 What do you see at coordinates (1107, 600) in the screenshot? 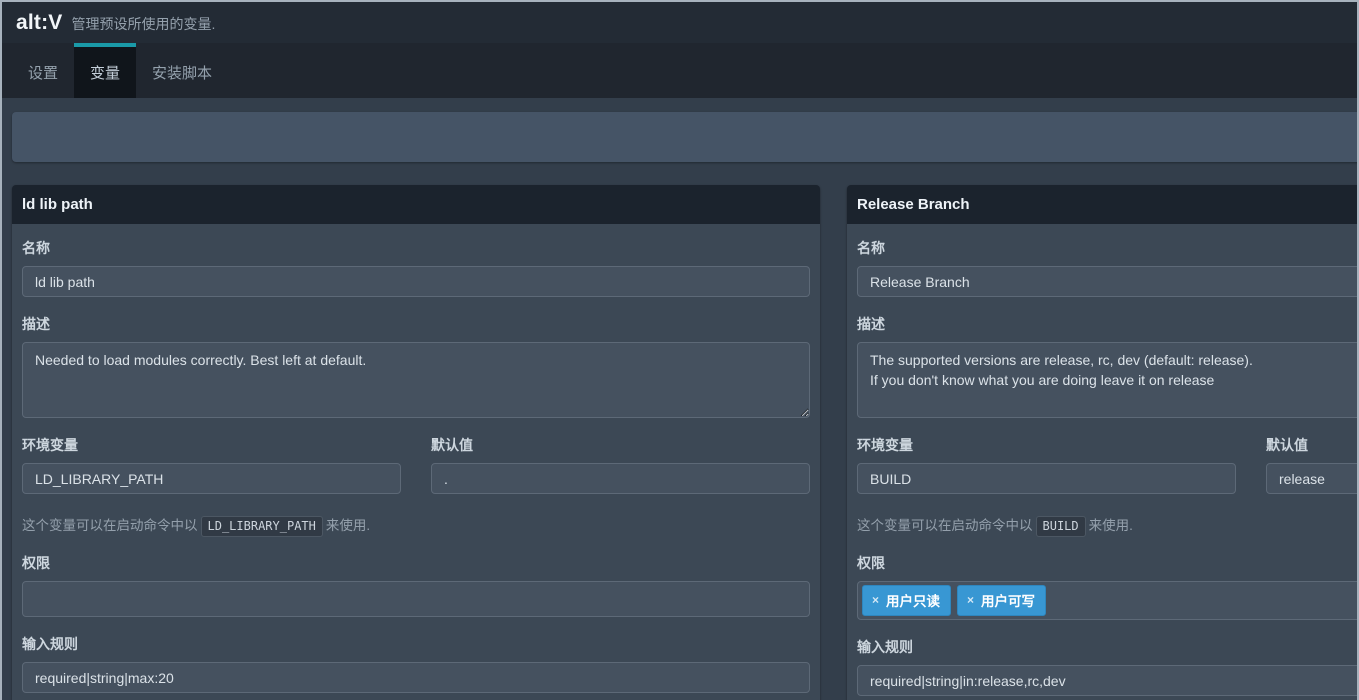
I see `permissions-select: × 用户只读 × 用户可写` at bounding box center [1107, 600].